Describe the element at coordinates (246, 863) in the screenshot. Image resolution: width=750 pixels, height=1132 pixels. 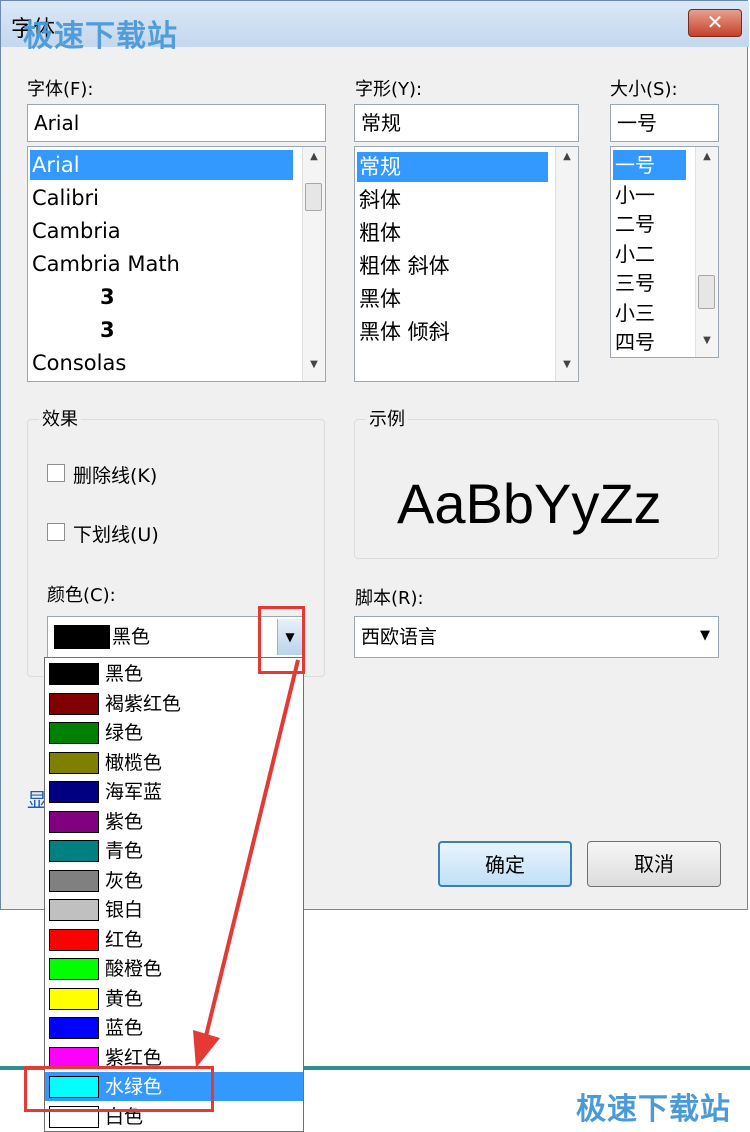
I see `annotation-arrow` at that location.